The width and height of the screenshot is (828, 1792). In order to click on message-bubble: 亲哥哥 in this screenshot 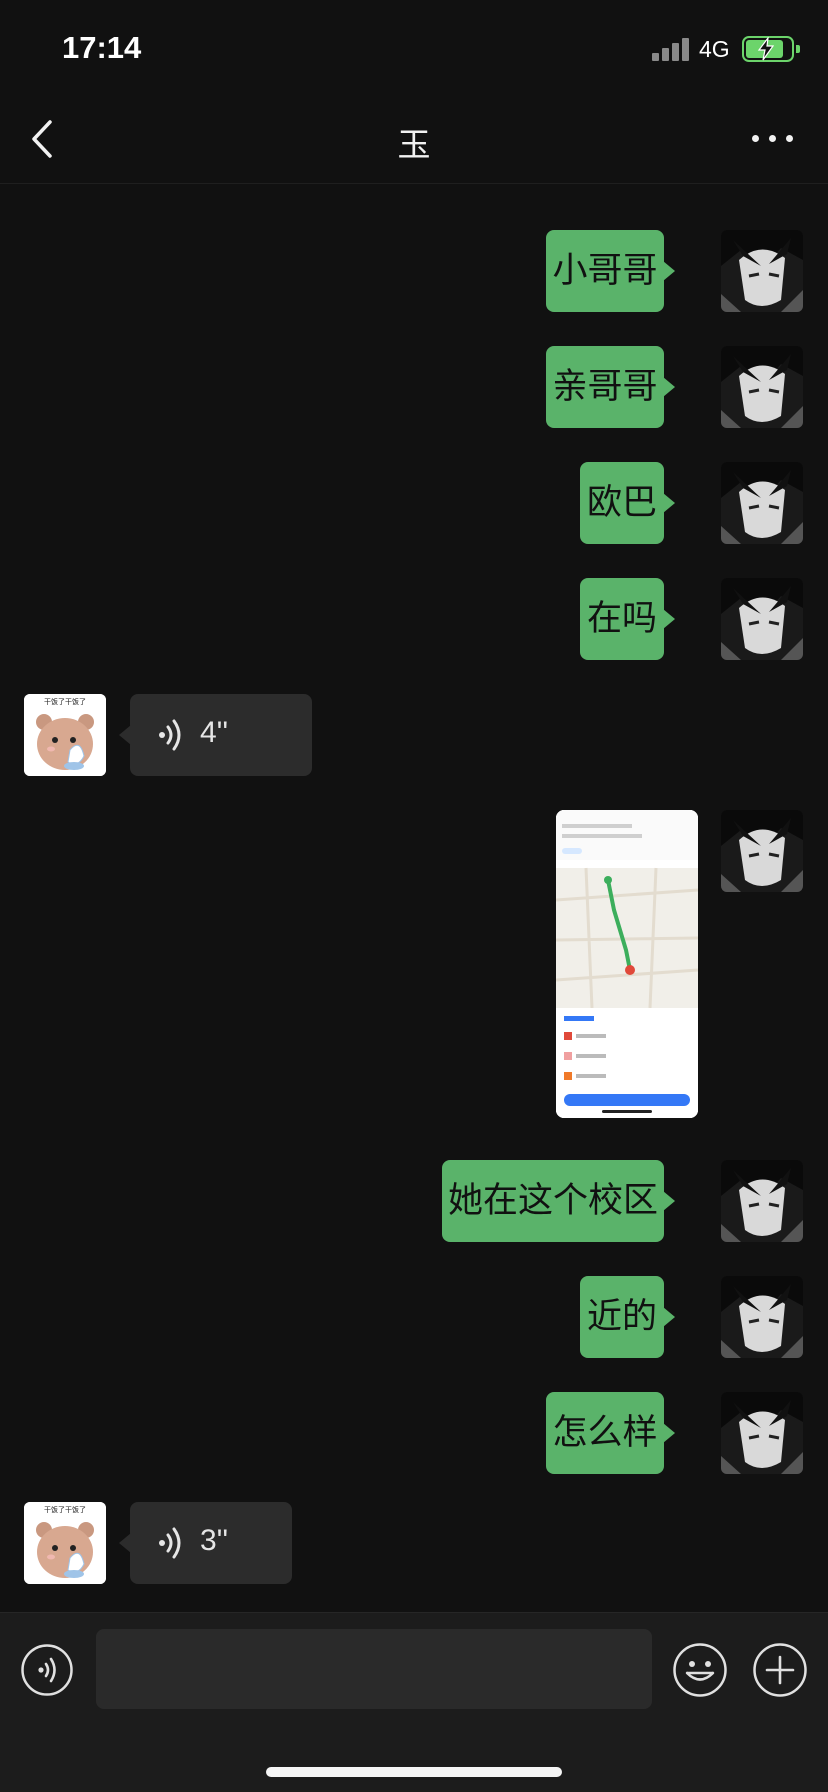, I will do `click(610, 387)`.